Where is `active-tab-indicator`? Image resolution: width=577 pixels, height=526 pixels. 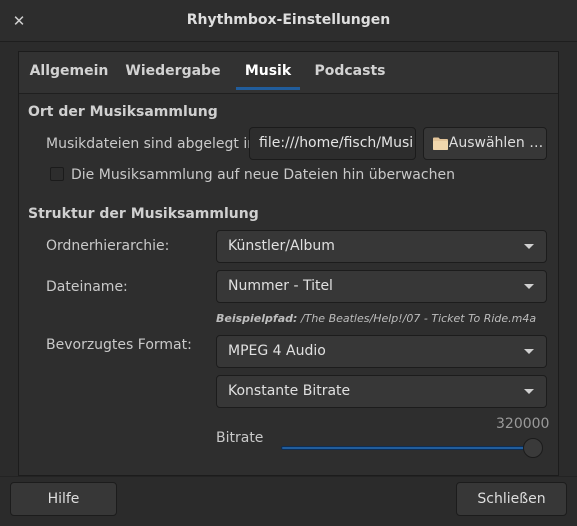
active-tab-indicator is located at coordinates (268, 88).